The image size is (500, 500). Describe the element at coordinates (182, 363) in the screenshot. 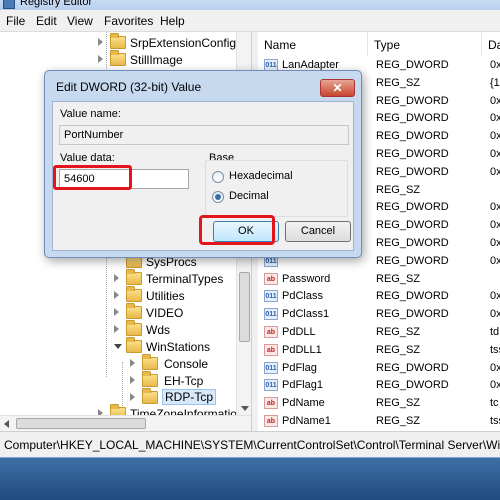

I see `tree-item-console: Console` at that location.